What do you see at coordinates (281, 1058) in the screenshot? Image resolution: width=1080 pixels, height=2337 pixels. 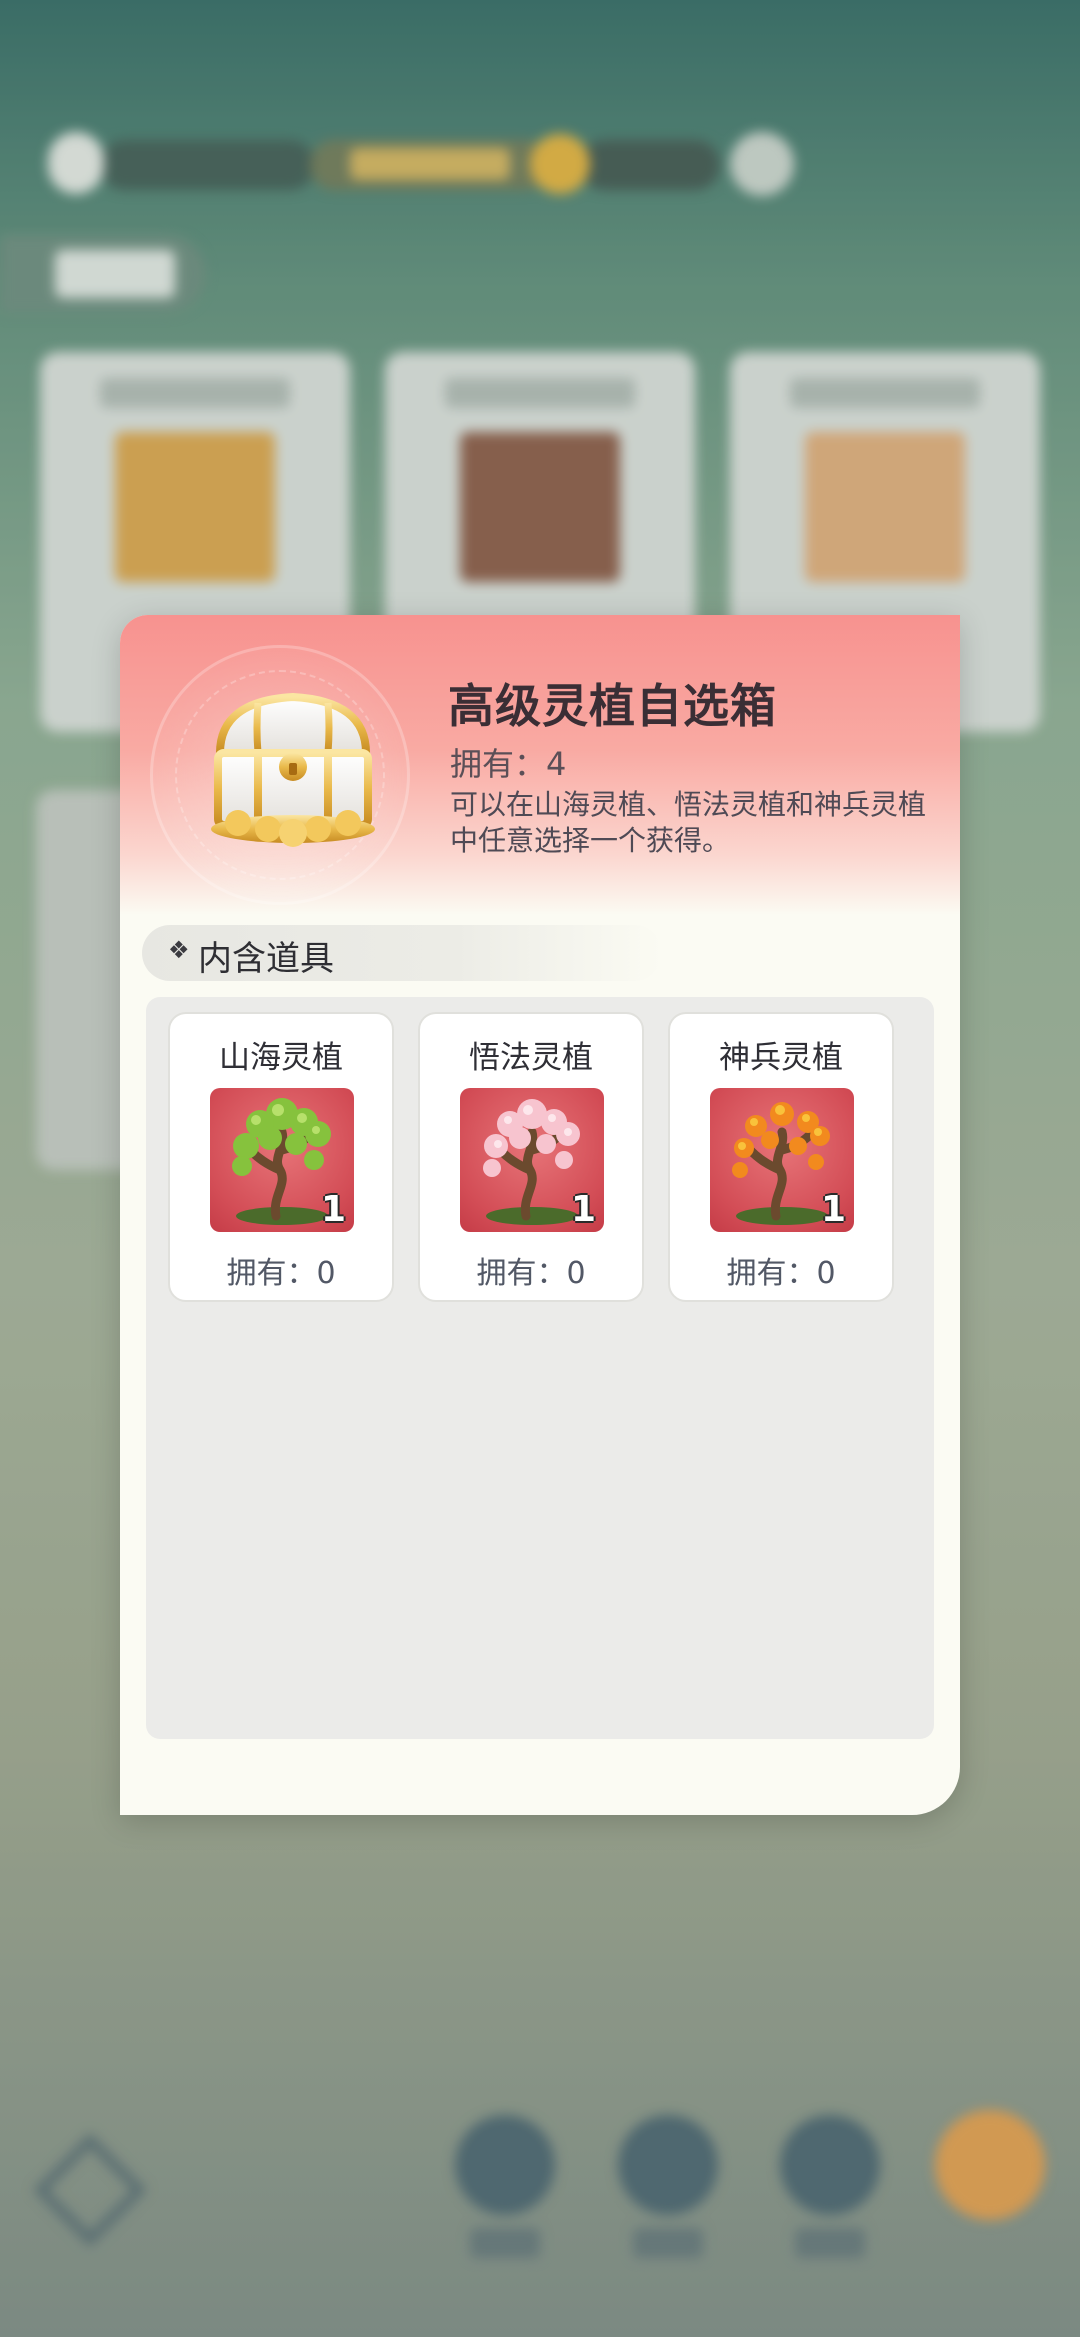 I see `item-name: 山海灵植` at bounding box center [281, 1058].